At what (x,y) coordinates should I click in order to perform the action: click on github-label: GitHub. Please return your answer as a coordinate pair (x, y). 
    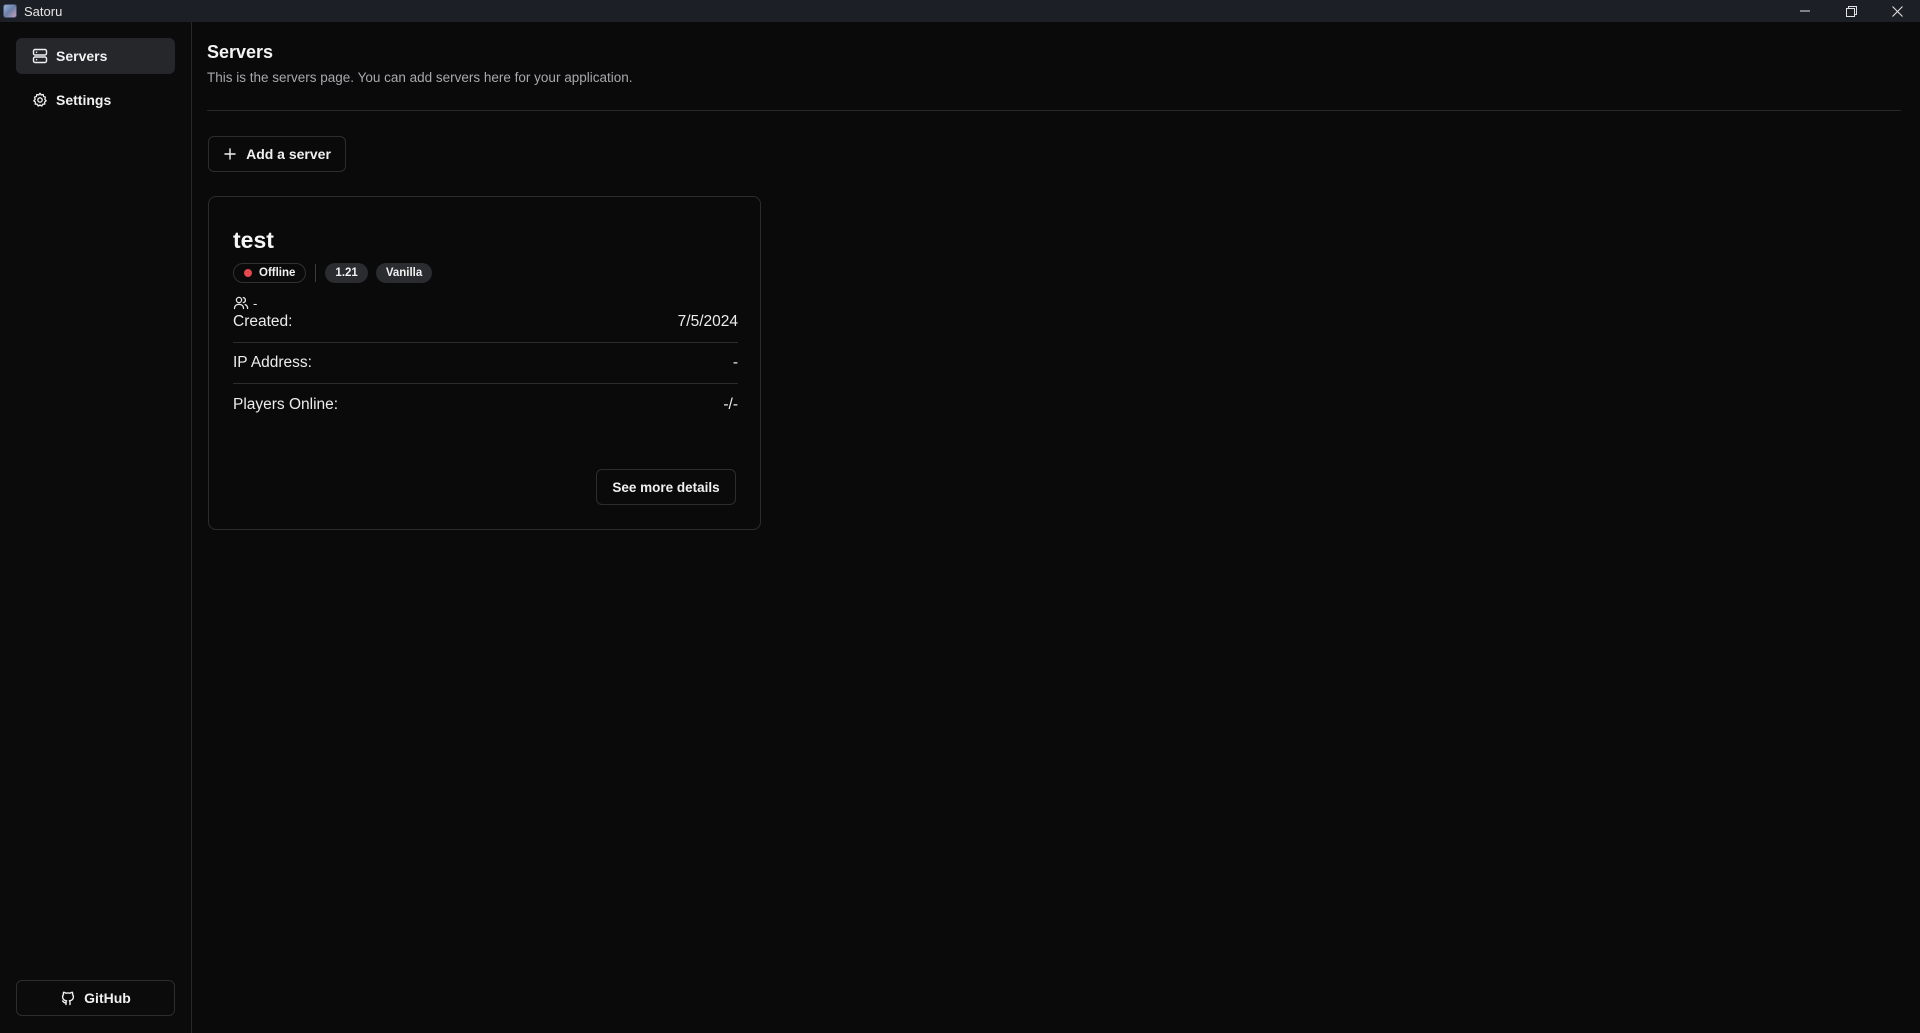
    Looking at the image, I should click on (107, 998).